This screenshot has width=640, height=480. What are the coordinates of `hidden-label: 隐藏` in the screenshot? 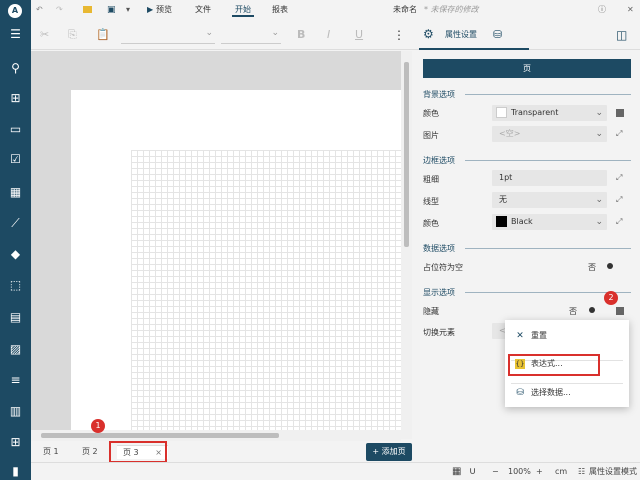 It's located at (431, 311).